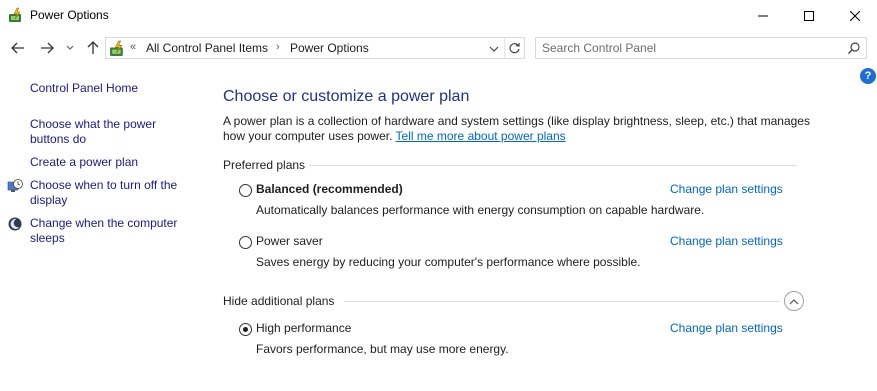  I want to click on address-dropdown-button, so click(494, 49).